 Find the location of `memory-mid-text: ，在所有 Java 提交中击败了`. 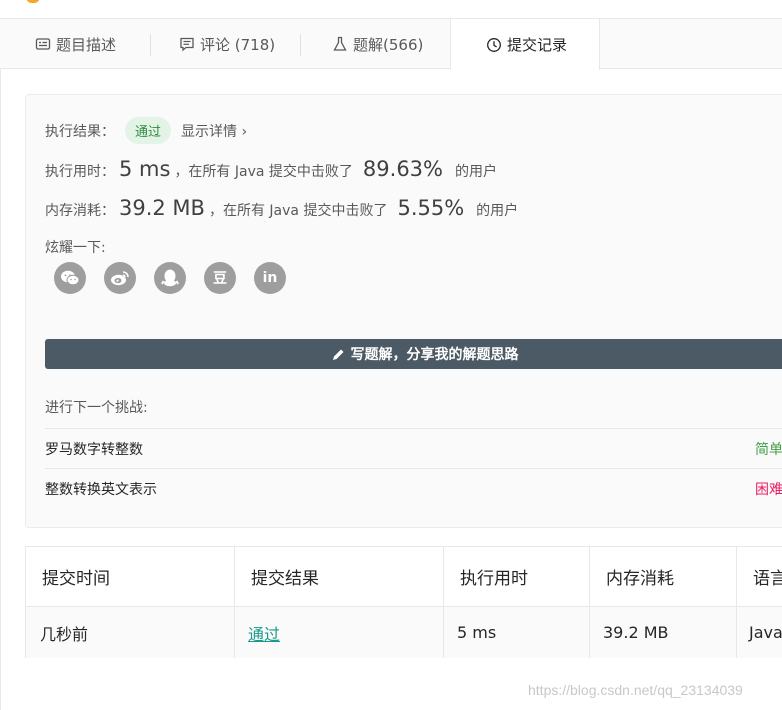

memory-mid-text: ，在所有 Java 提交中击败了 is located at coordinates (298, 211).